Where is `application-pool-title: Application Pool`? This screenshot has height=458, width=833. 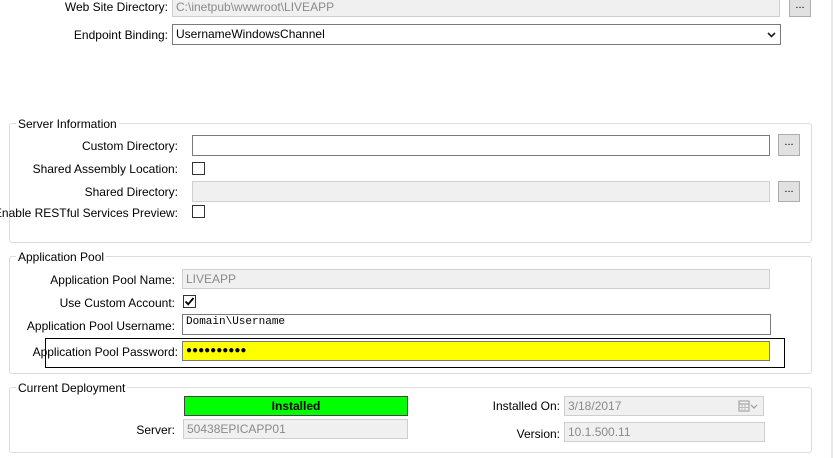
application-pool-title: Application Pool is located at coordinates (61, 257).